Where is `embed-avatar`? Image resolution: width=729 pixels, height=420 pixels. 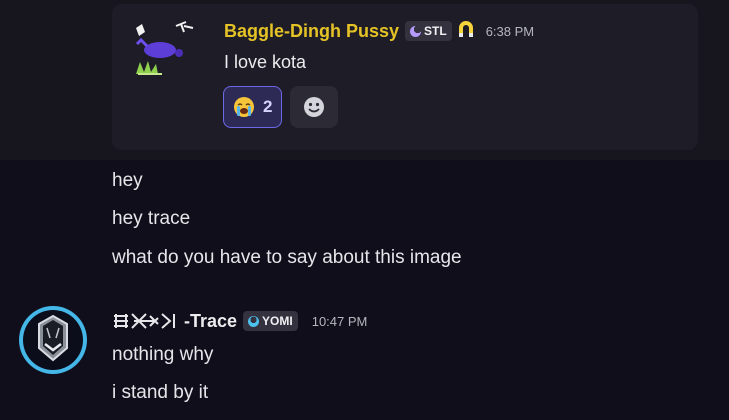
embed-avatar is located at coordinates (163, 49).